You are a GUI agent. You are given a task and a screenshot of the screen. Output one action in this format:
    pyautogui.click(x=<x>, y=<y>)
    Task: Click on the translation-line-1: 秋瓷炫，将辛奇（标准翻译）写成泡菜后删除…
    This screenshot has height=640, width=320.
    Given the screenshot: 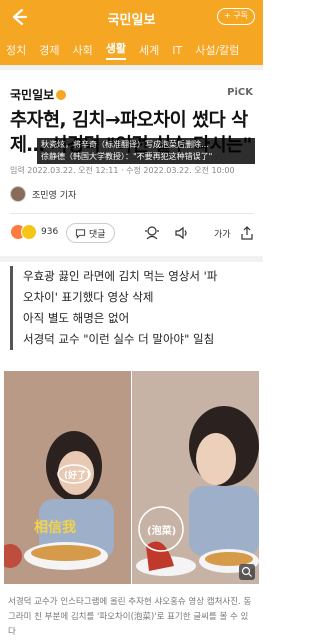 What is the action you would take?
    pyautogui.click(x=125, y=144)
    